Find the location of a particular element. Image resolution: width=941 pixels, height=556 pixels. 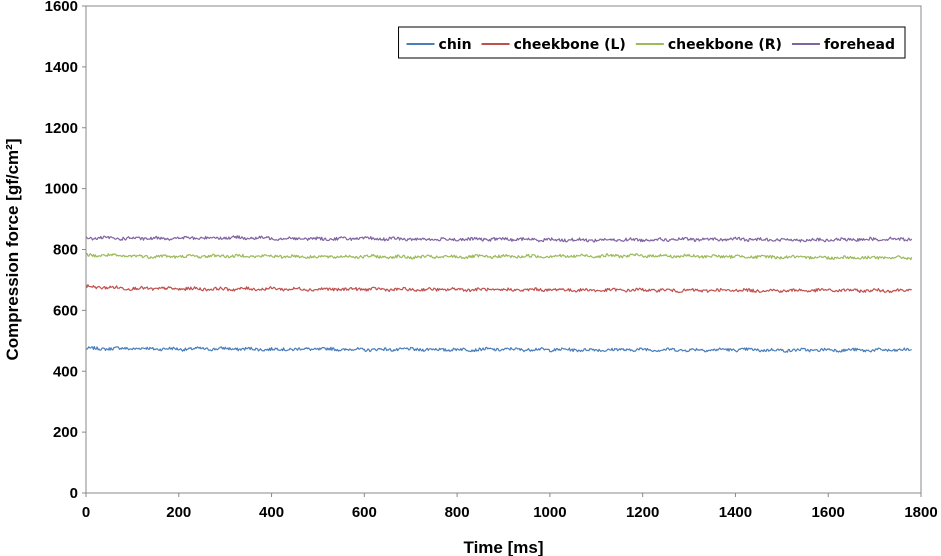

x-tick-label: 1800 is located at coordinates (920, 512).